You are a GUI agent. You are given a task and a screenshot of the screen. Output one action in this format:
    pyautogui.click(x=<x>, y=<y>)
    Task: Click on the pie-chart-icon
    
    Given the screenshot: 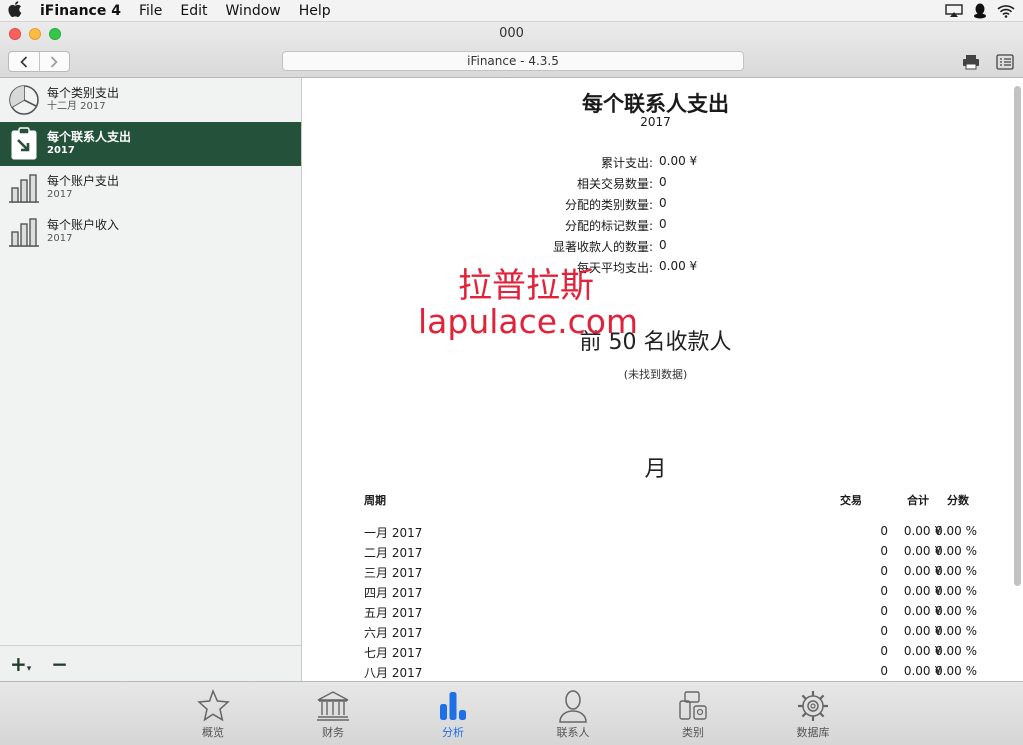 What is the action you would take?
    pyautogui.click(x=24, y=100)
    